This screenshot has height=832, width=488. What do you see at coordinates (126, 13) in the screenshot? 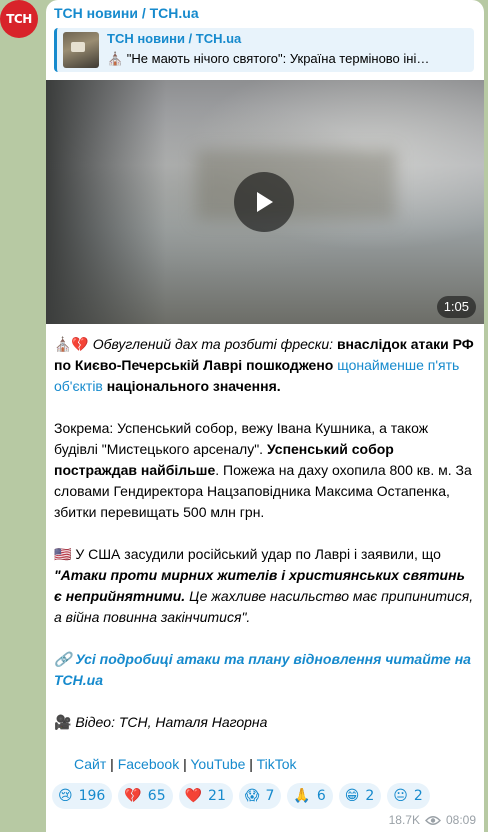
I see `channel-name: ТСН новини / ТСН.ua` at bounding box center [126, 13].